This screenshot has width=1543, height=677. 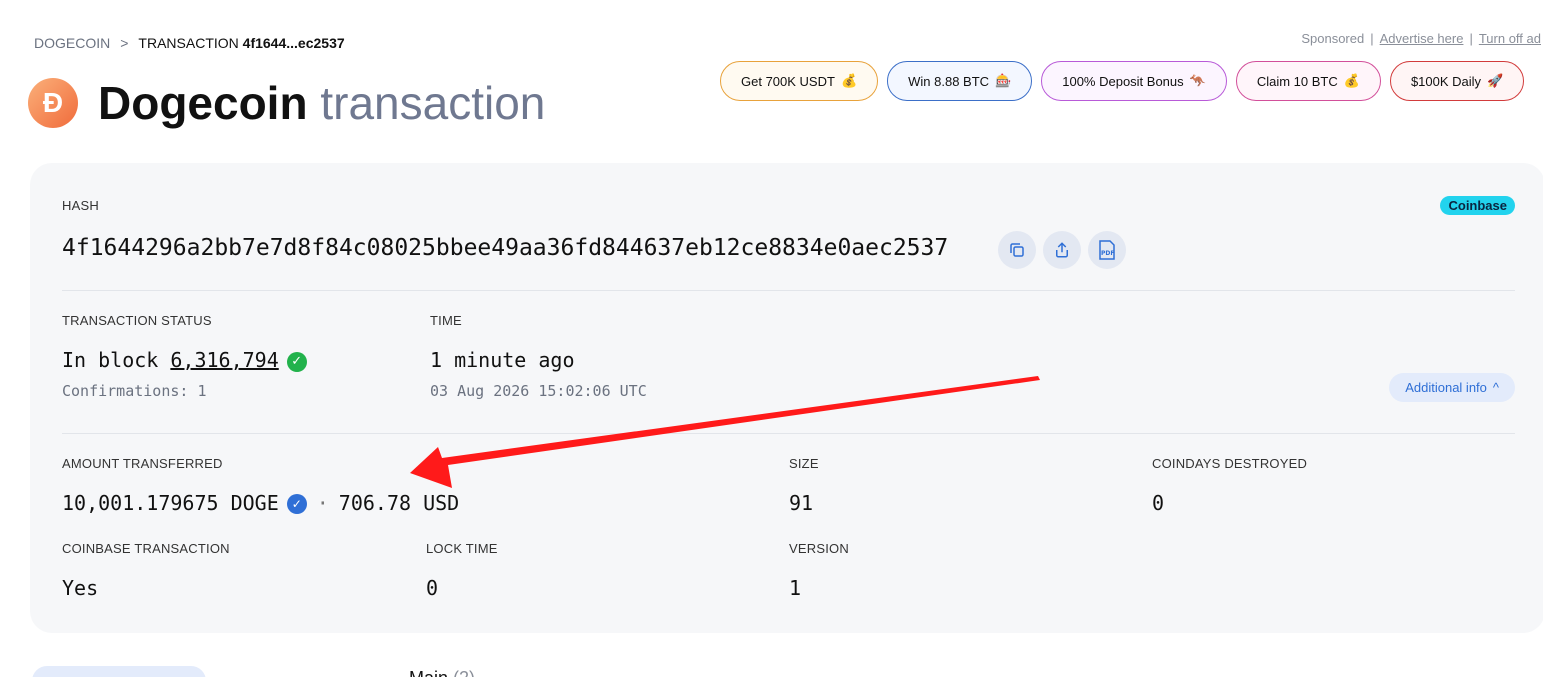 What do you see at coordinates (296, 362) in the screenshot?
I see `check-icon: ✓` at bounding box center [296, 362].